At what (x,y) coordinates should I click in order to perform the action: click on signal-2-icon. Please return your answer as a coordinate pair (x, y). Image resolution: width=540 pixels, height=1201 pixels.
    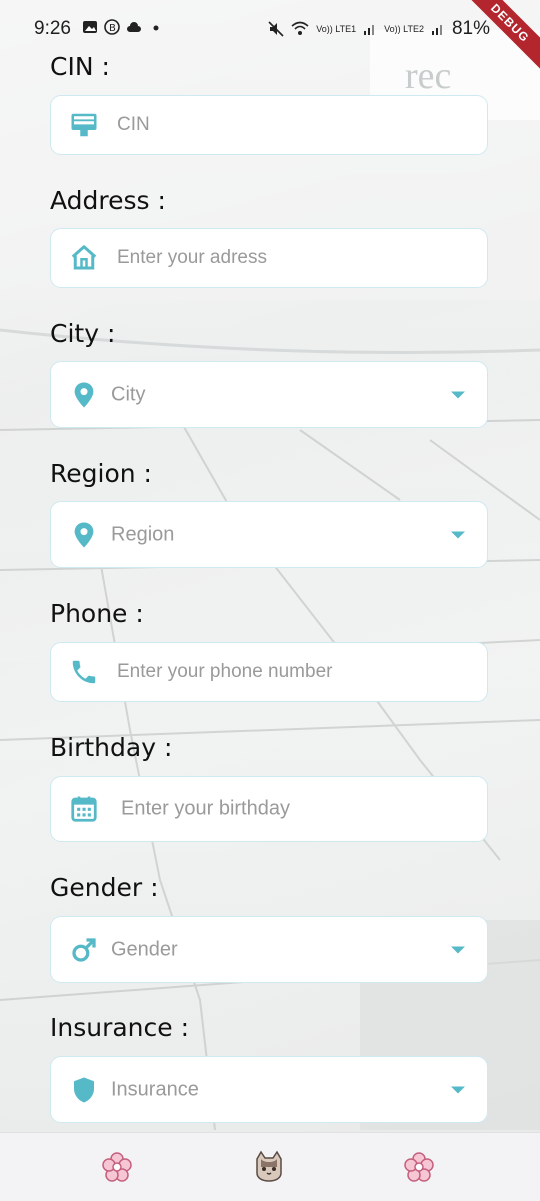
    Looking at the image, I should click on (436, 30).